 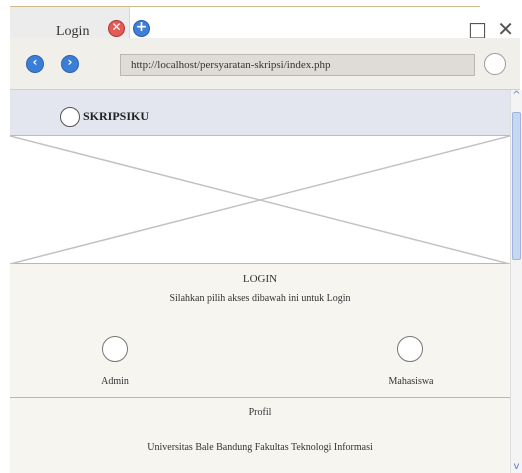 I want to click on site-brand: SKRIPSIKU, so click(x=116, y=116).